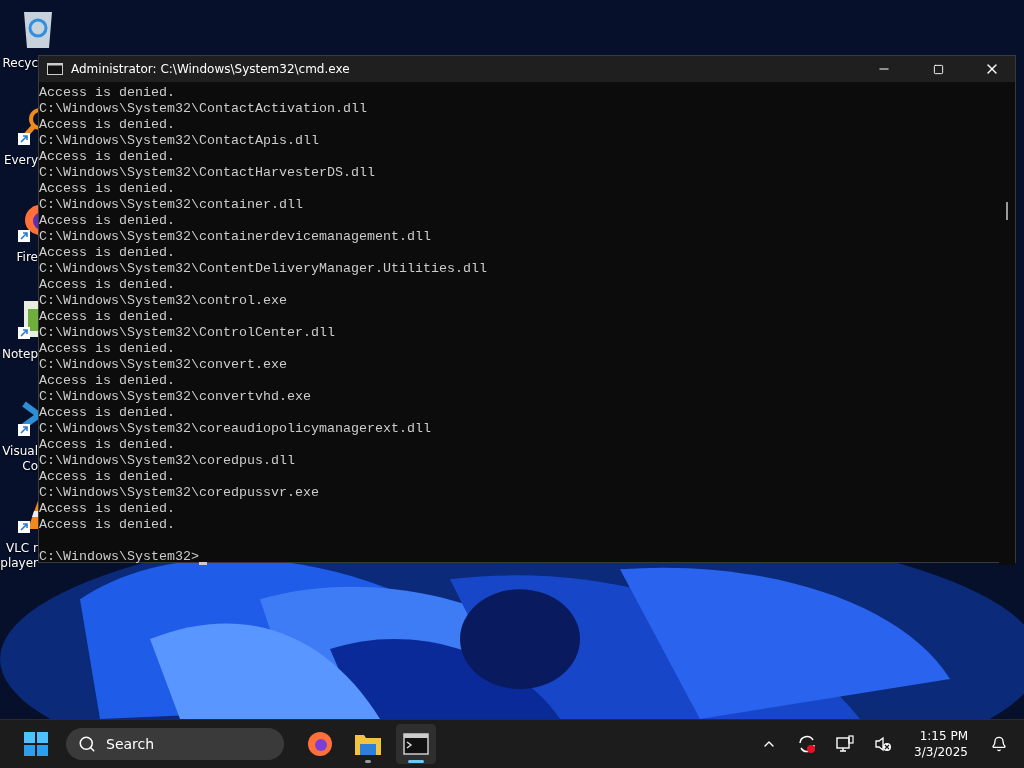  Describe the element at coordinates (943, 736) in the screenshot. I see `clock-time: 1:15 PM` at that location.